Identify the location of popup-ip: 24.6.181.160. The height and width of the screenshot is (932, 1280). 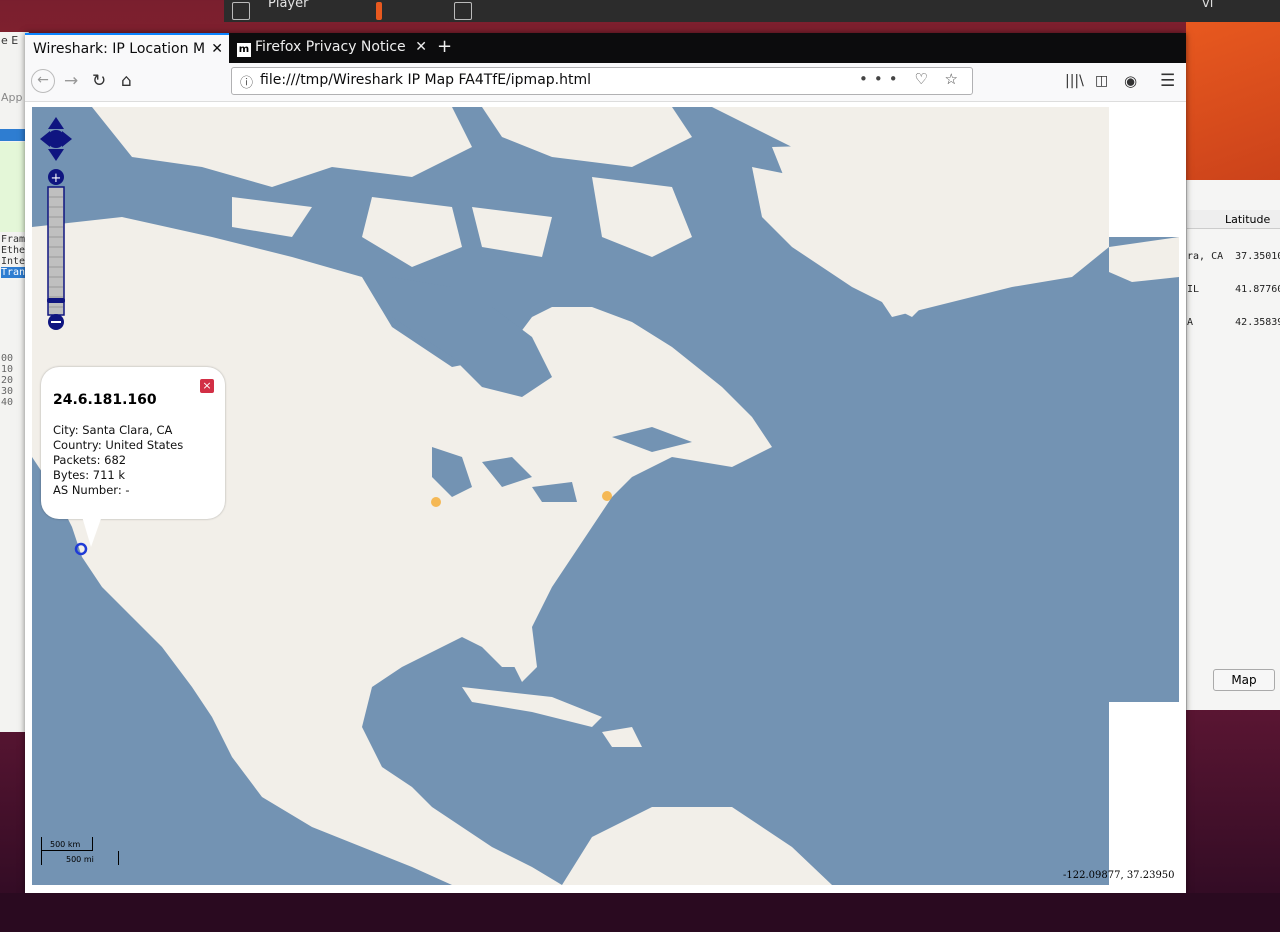
(105, 400).